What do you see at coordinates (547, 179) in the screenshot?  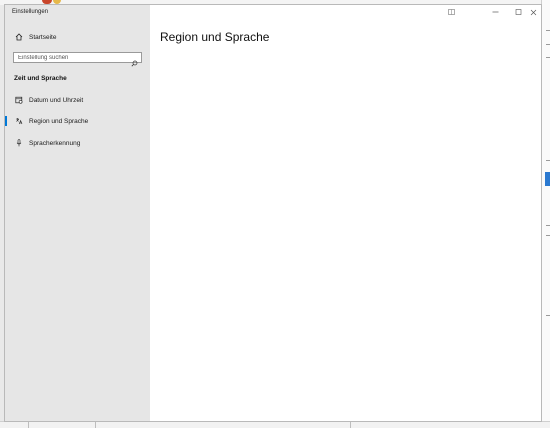 I see `background-selection-highlight` at bounding box center [547, 179].